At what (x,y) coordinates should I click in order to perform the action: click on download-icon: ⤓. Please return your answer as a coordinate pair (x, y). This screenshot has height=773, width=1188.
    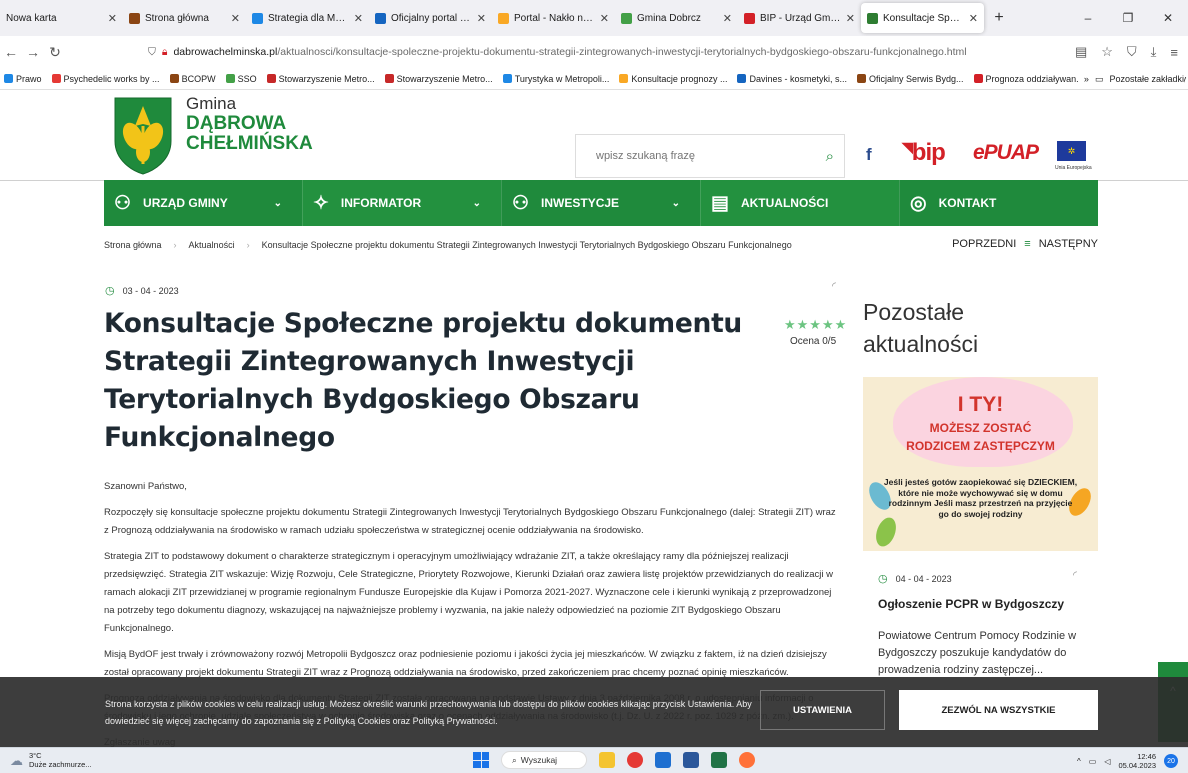
    Looking at the image, I should click on (1154, 52).